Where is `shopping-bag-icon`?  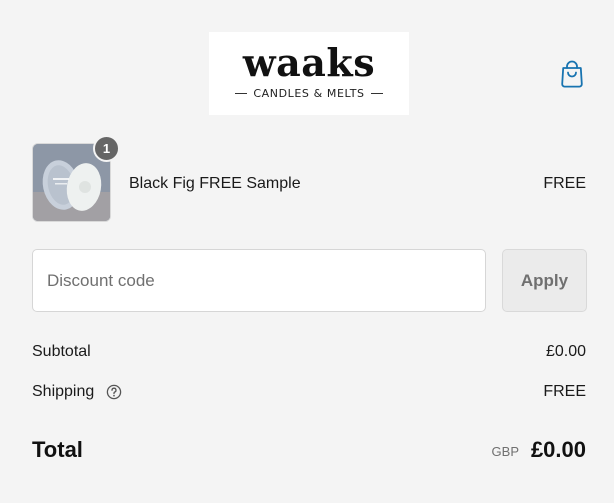 shopping-bag-icon is located at coordinates (572, 74).